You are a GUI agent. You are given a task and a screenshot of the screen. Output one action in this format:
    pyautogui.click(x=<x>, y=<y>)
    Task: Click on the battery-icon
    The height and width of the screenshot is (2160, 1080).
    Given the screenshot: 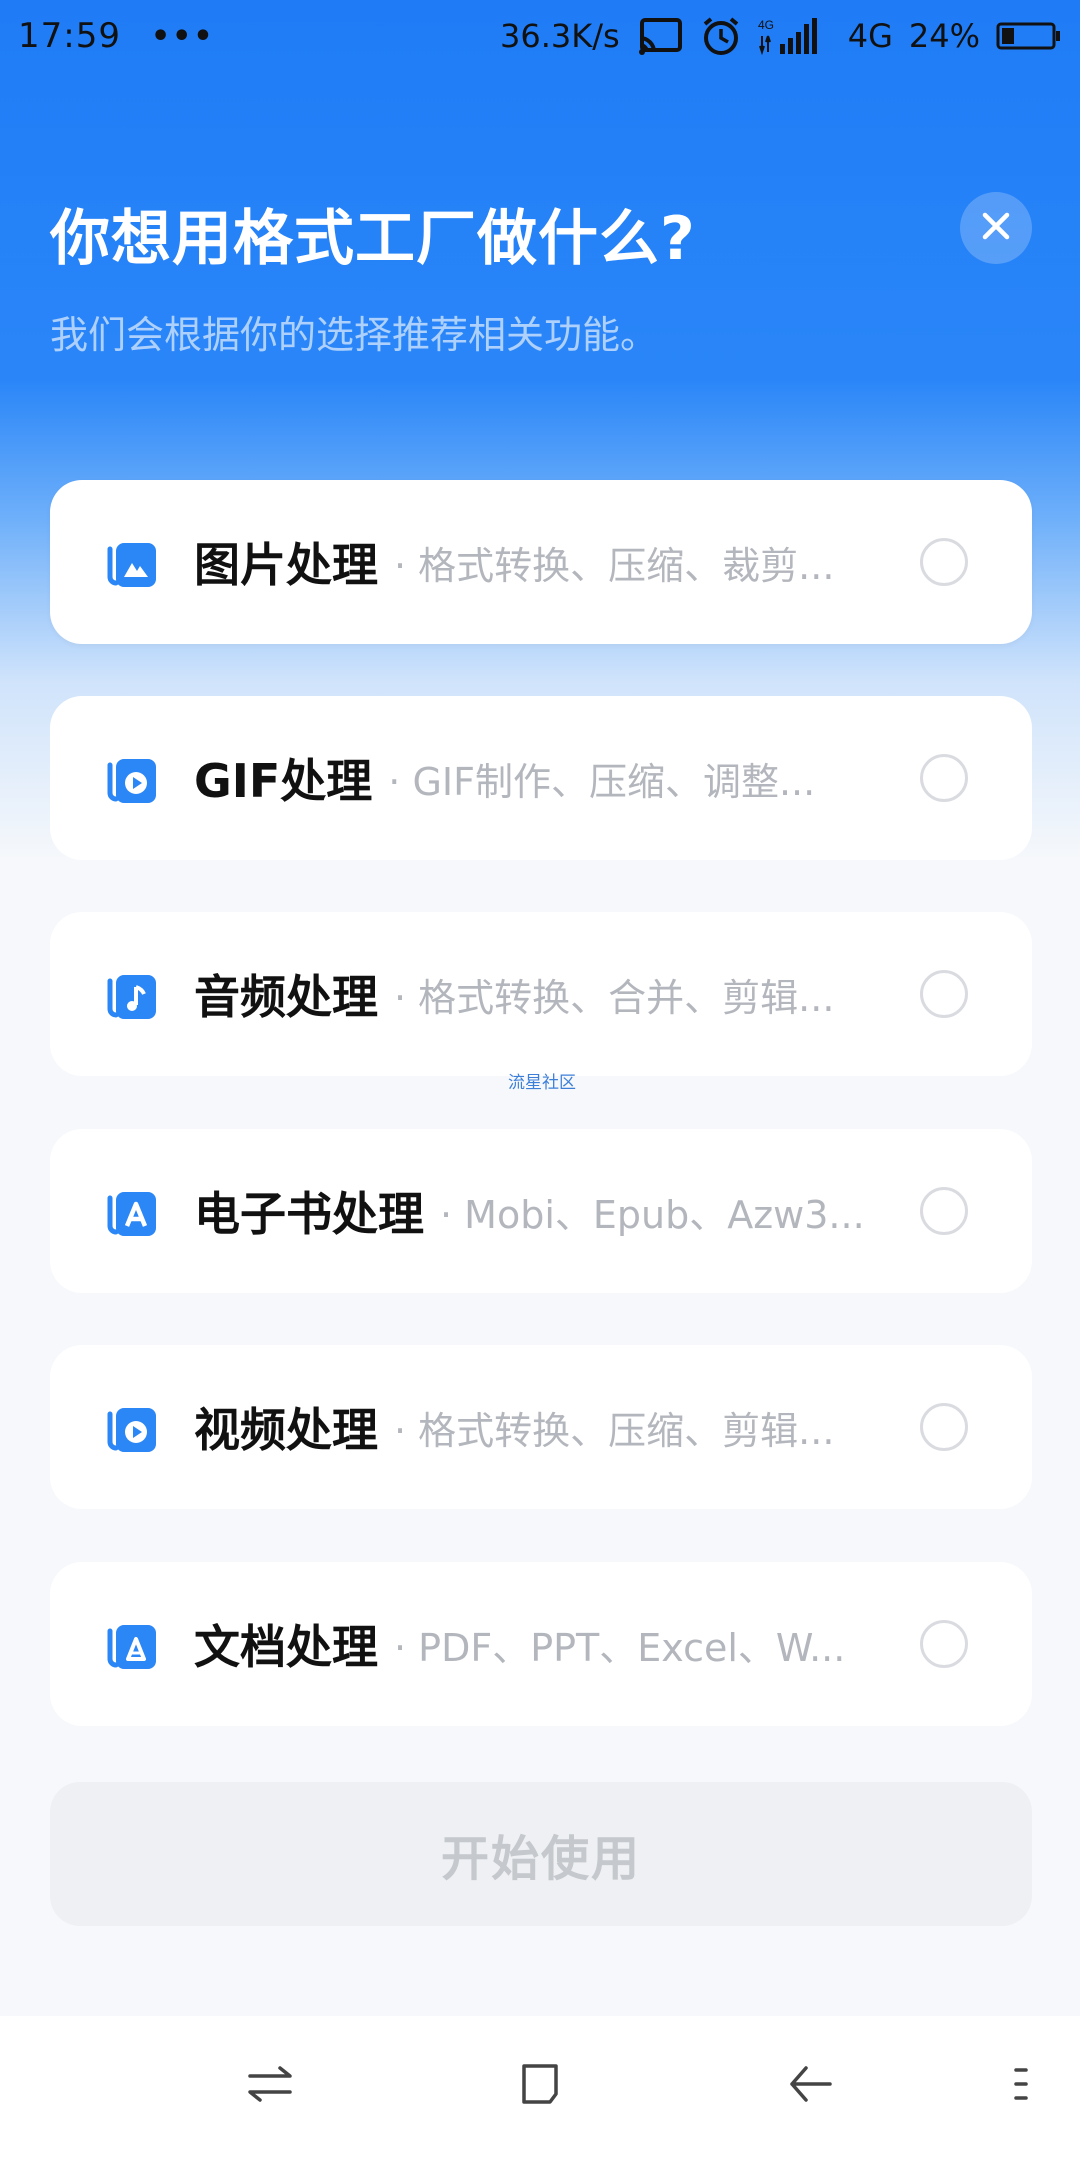 What is the action you would take?
    pyautogui.click(x=1029, y=36)
    